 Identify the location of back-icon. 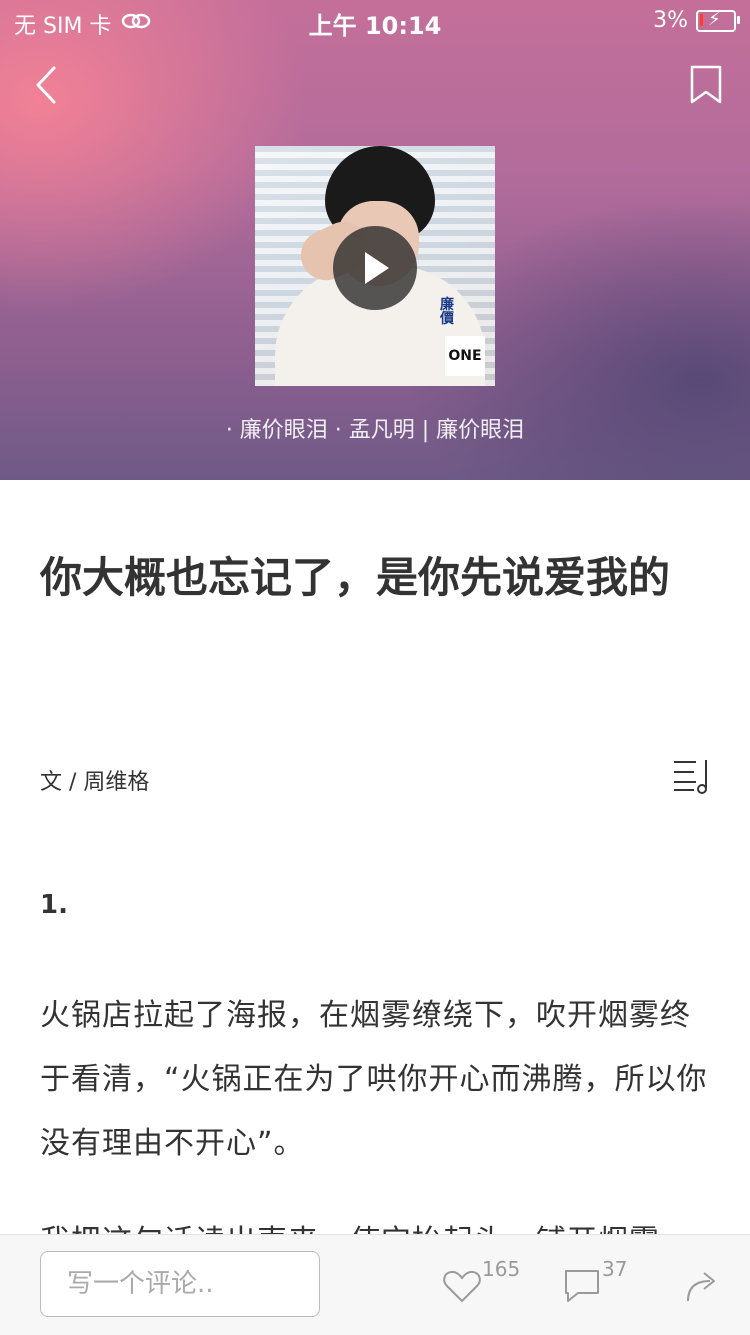
(50, 85).